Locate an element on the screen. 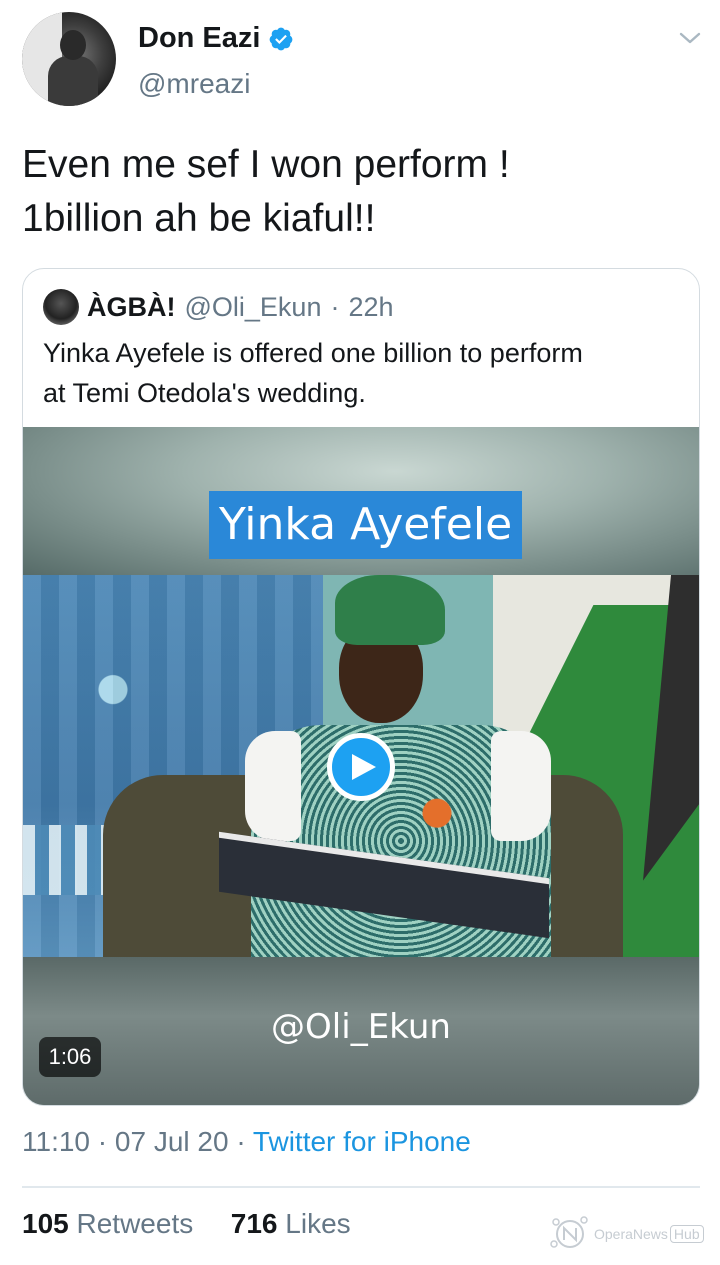 The width and height of the screenshot is (720, 1265). retweets-label: Retweets is located at coordinates (135, 1223).